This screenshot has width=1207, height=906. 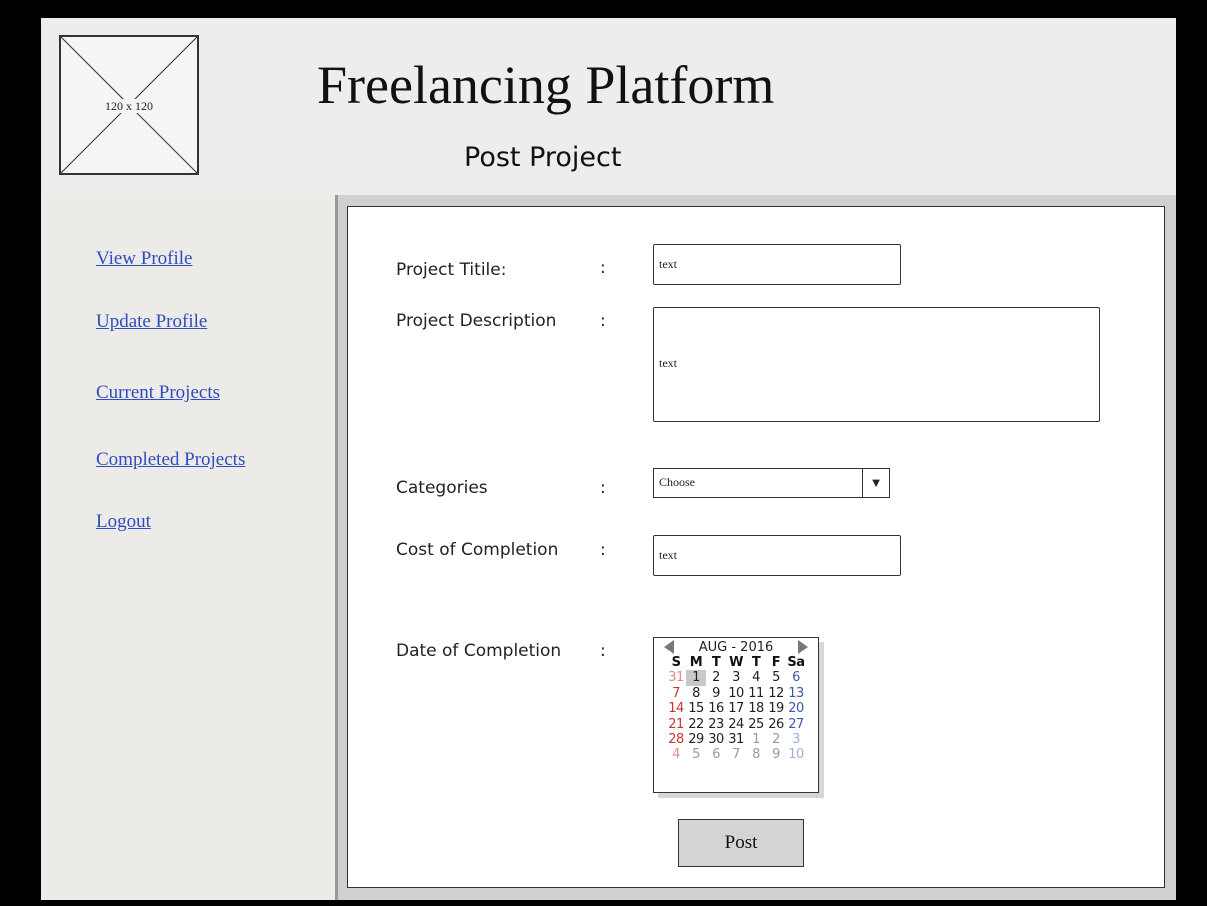 What do you see at coordinates (151, 322) in the screenshot?
I see `sidebar-item-update-profile: Update Profile` at bounding box center [151, 322].